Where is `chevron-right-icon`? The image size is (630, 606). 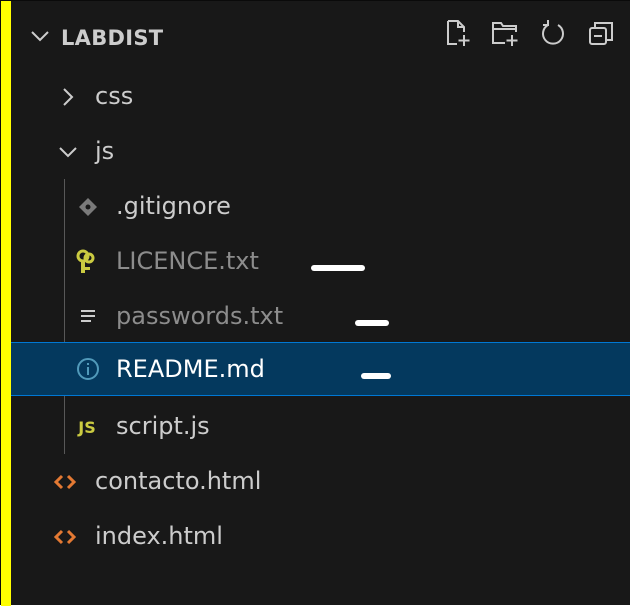
chevron-right-icon is located at coordinates (68, 97).